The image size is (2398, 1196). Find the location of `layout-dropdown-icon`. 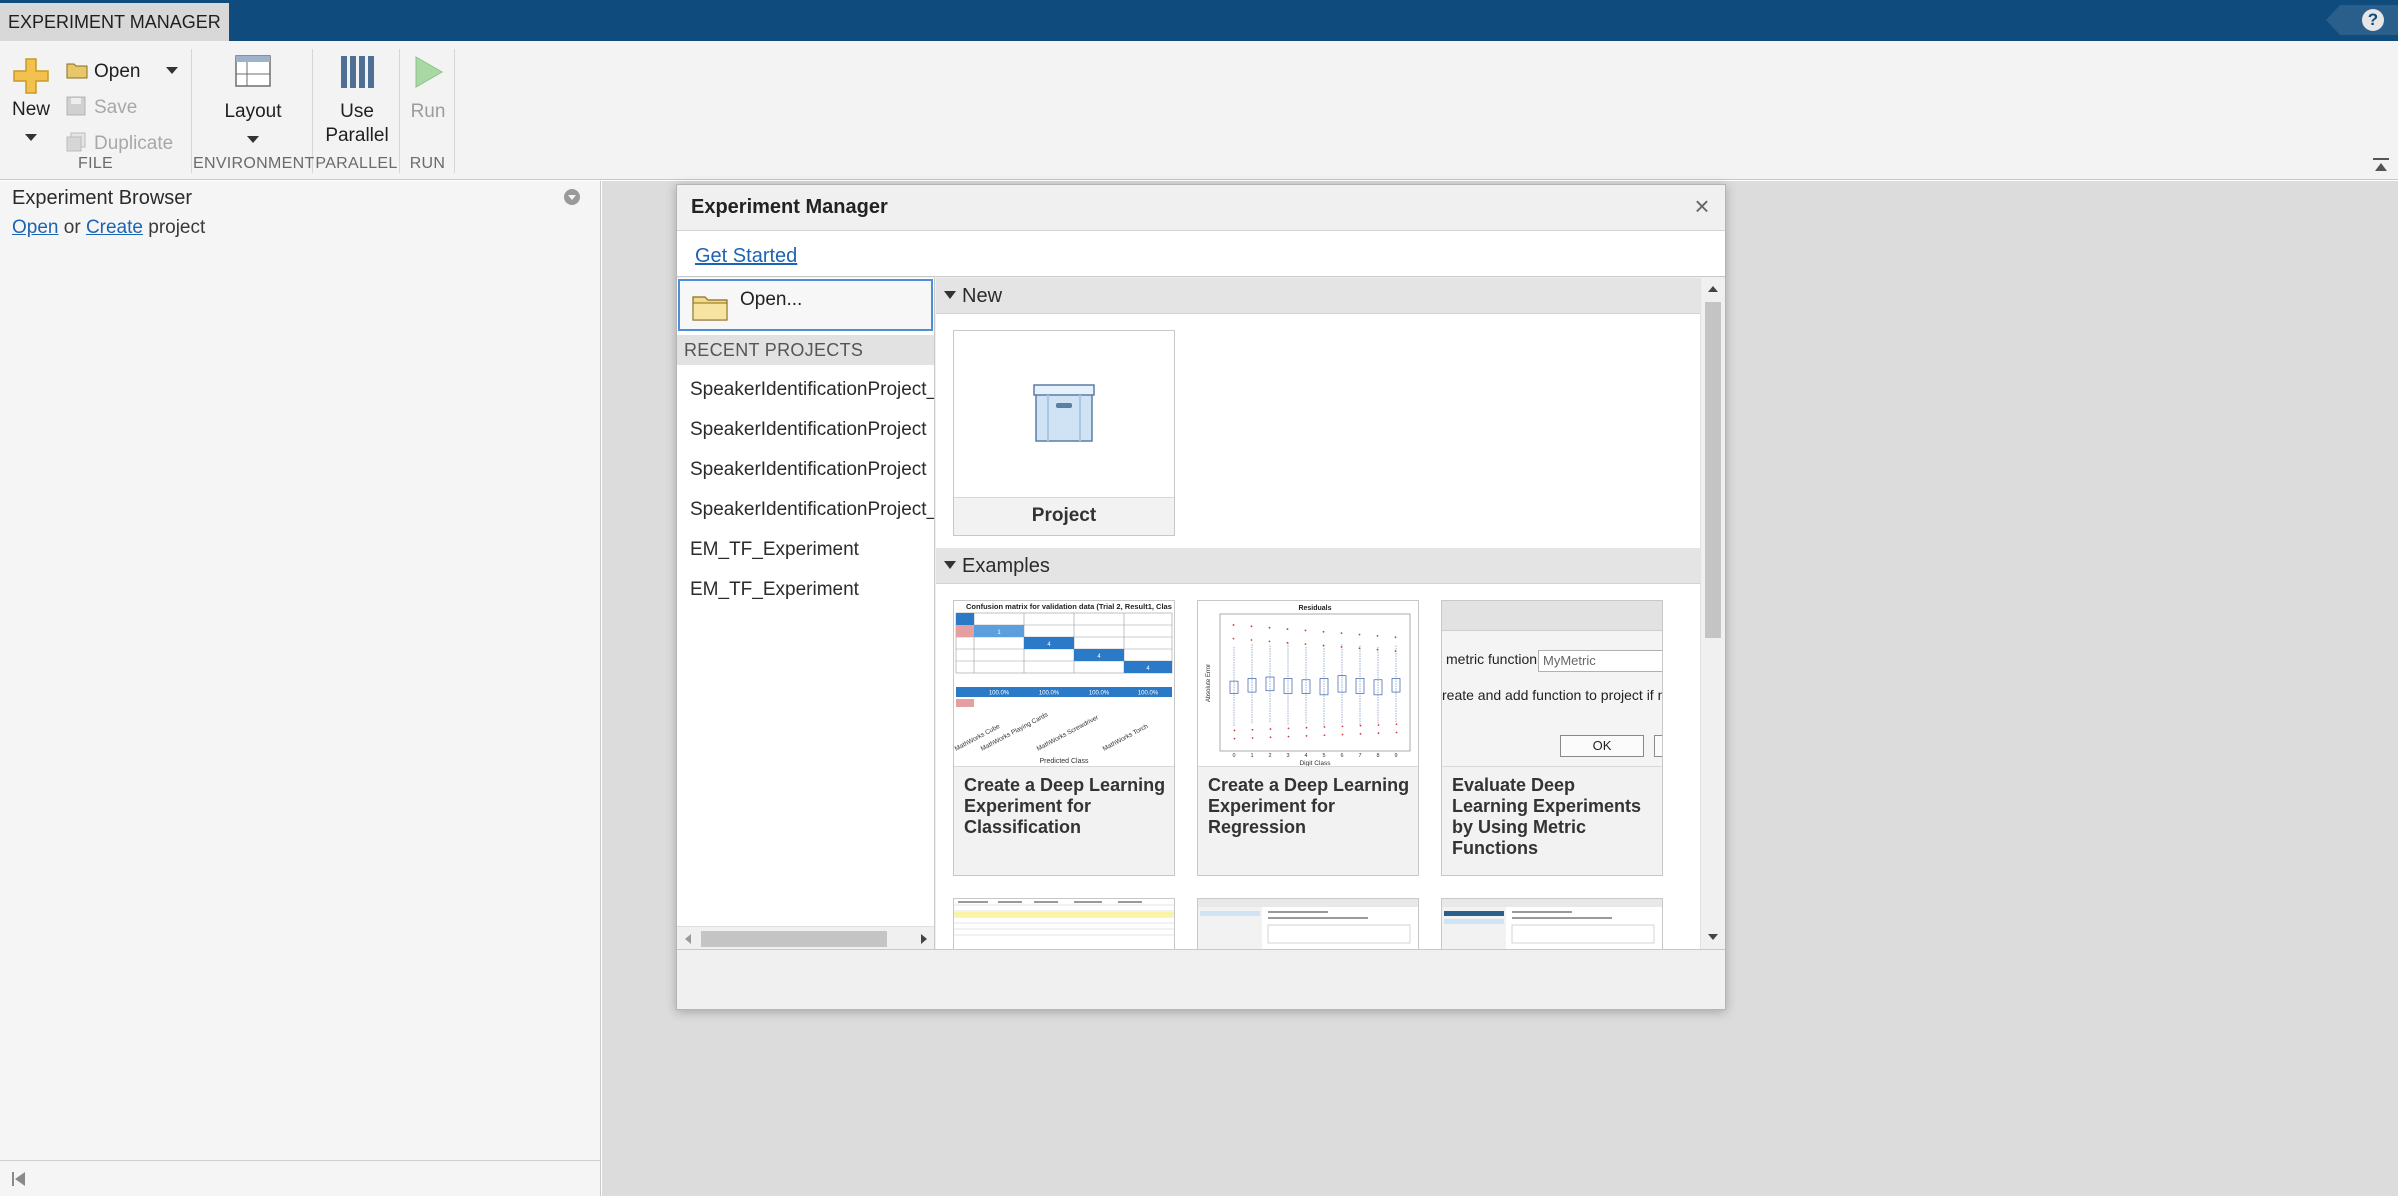

layout-dropdown-icon is located at coordinates (253, 138).